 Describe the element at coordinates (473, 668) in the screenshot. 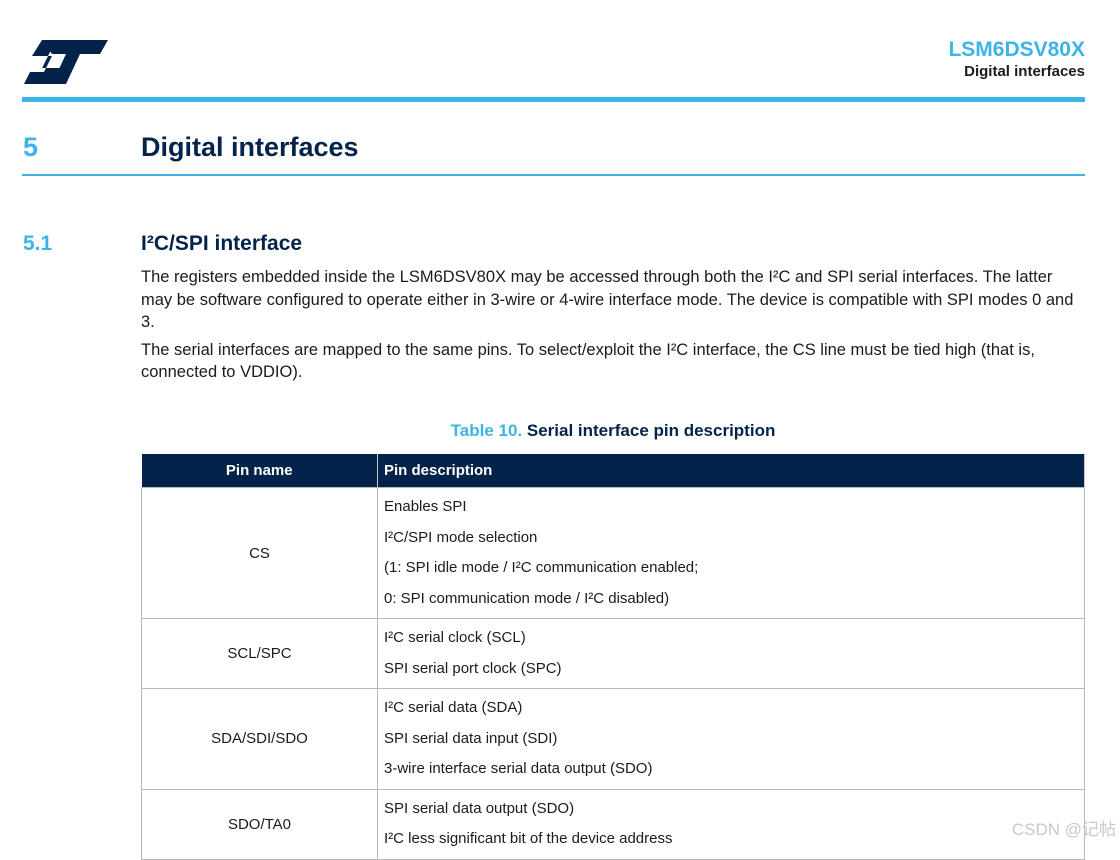

I see `description-line: SPI serial port clock (SPC)` at that location.